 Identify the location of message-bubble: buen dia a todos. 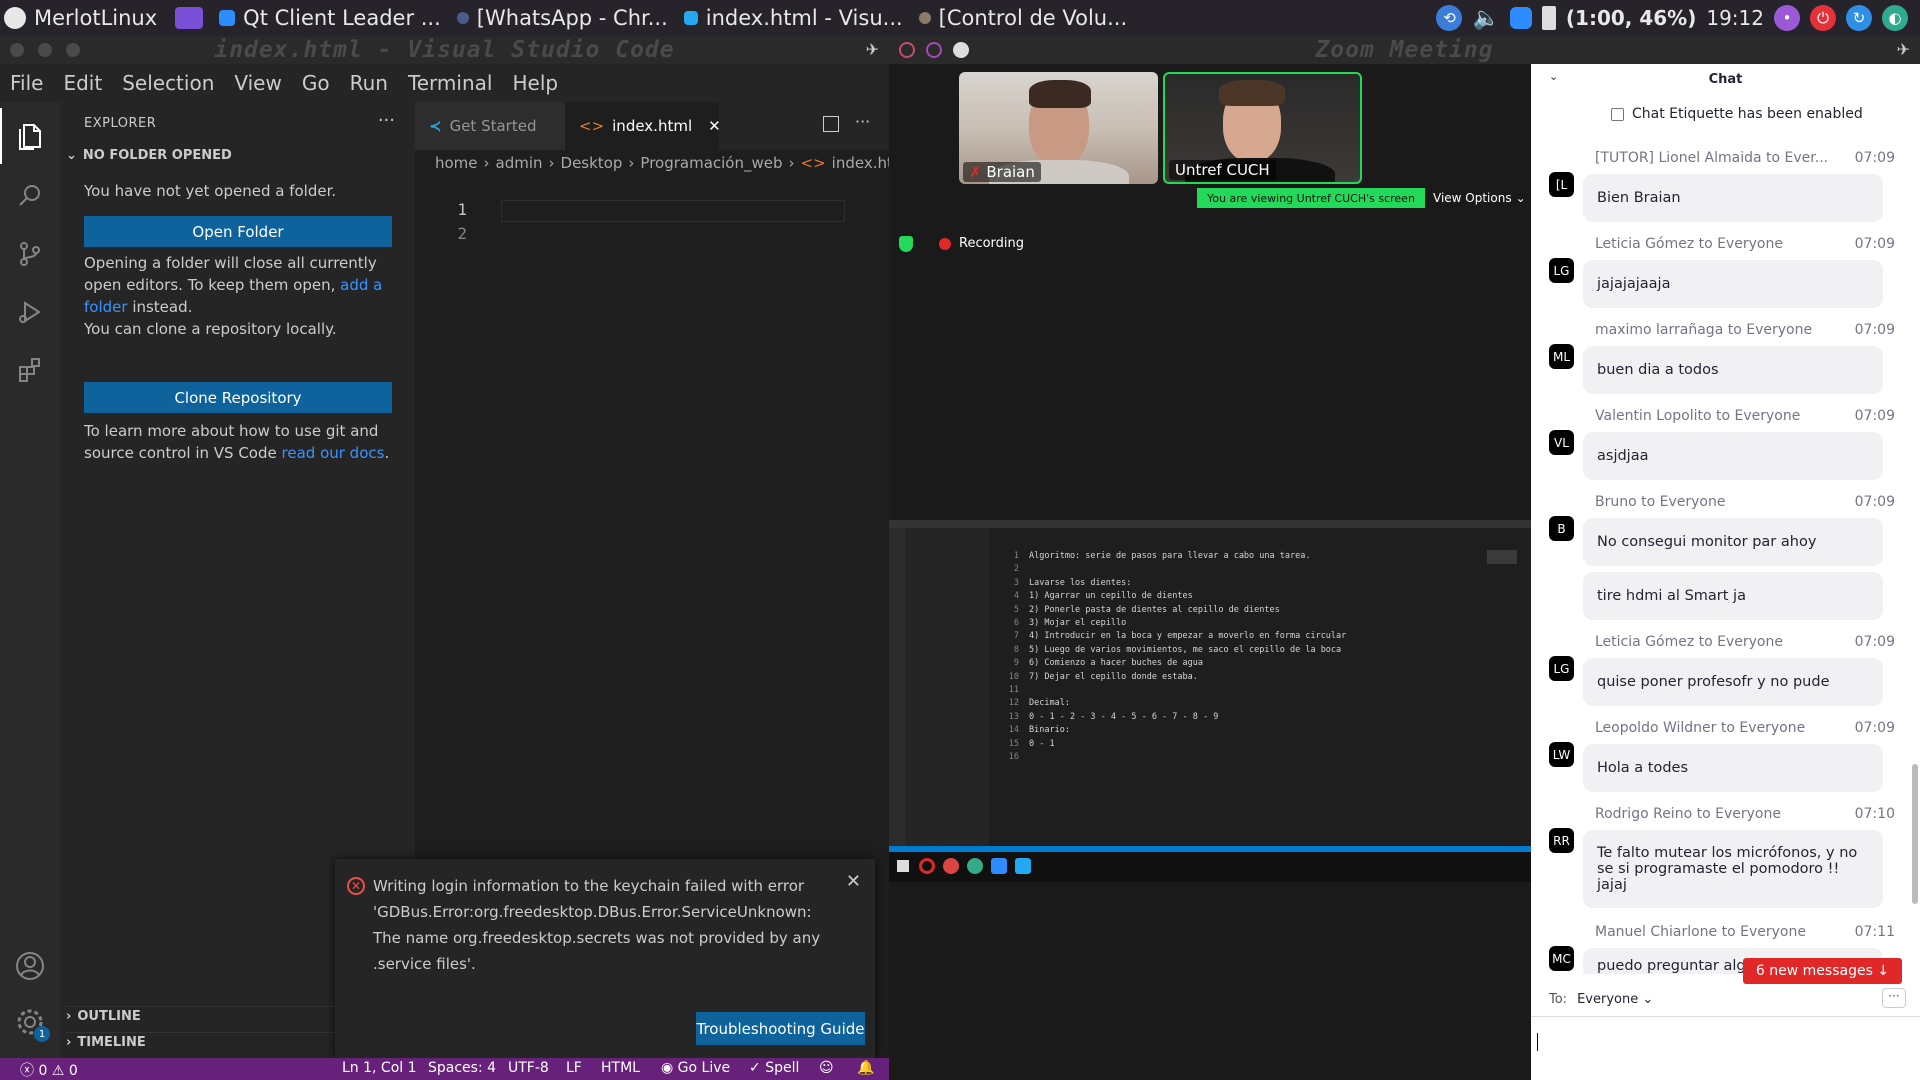
(1733, 370).